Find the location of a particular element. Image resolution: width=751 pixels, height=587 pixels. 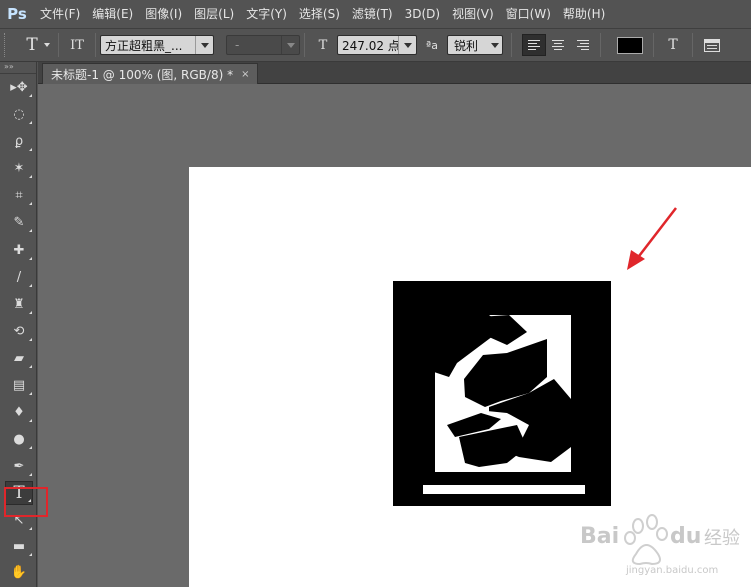

text-orientation-icon: IT is located at coordinates (77, 45).